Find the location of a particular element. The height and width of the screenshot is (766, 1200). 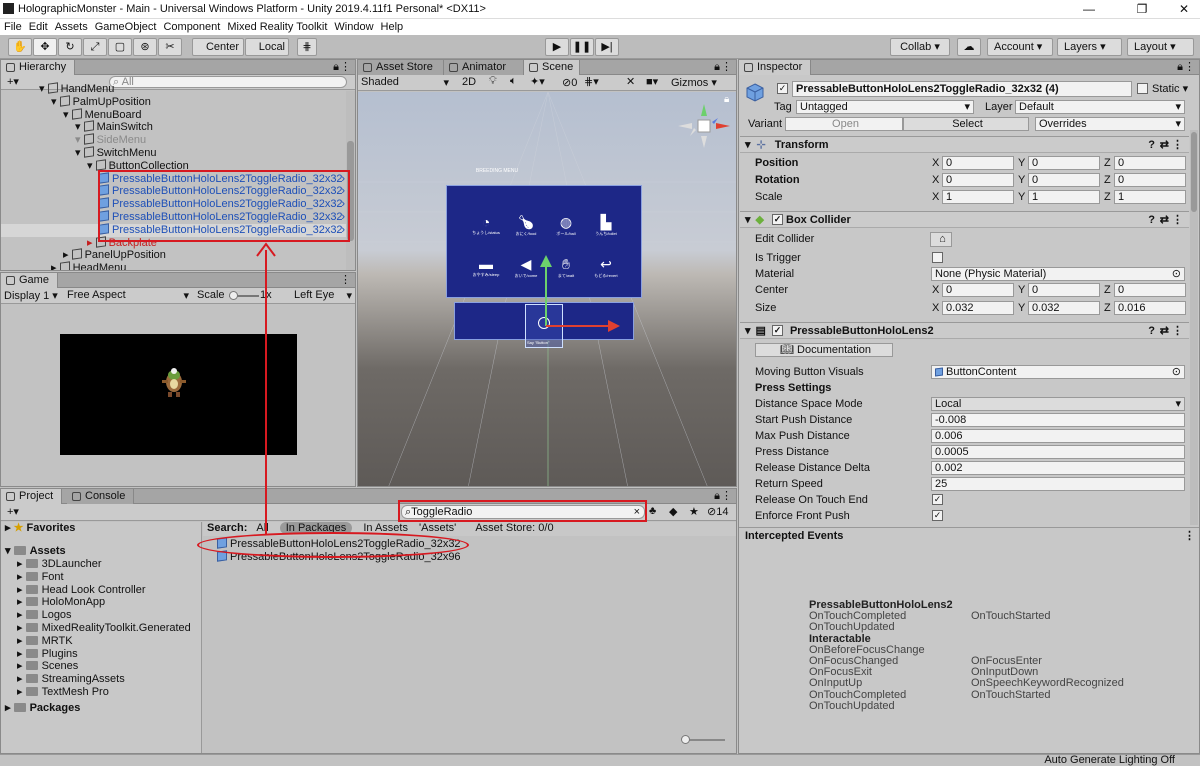

hierarchy-item: ▾ SwitchMenu is located at coordinates (174, 153).